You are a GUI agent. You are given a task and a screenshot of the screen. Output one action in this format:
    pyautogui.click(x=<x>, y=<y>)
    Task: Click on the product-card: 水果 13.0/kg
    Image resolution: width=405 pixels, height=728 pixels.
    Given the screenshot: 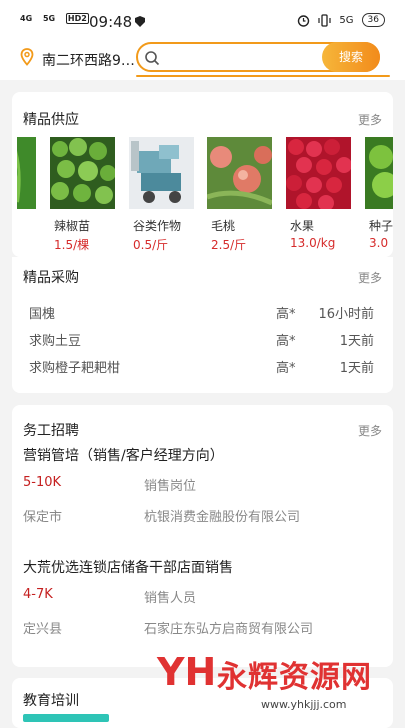 What is the action you would take?
    pyautogui.click(x=319, y=193)
    